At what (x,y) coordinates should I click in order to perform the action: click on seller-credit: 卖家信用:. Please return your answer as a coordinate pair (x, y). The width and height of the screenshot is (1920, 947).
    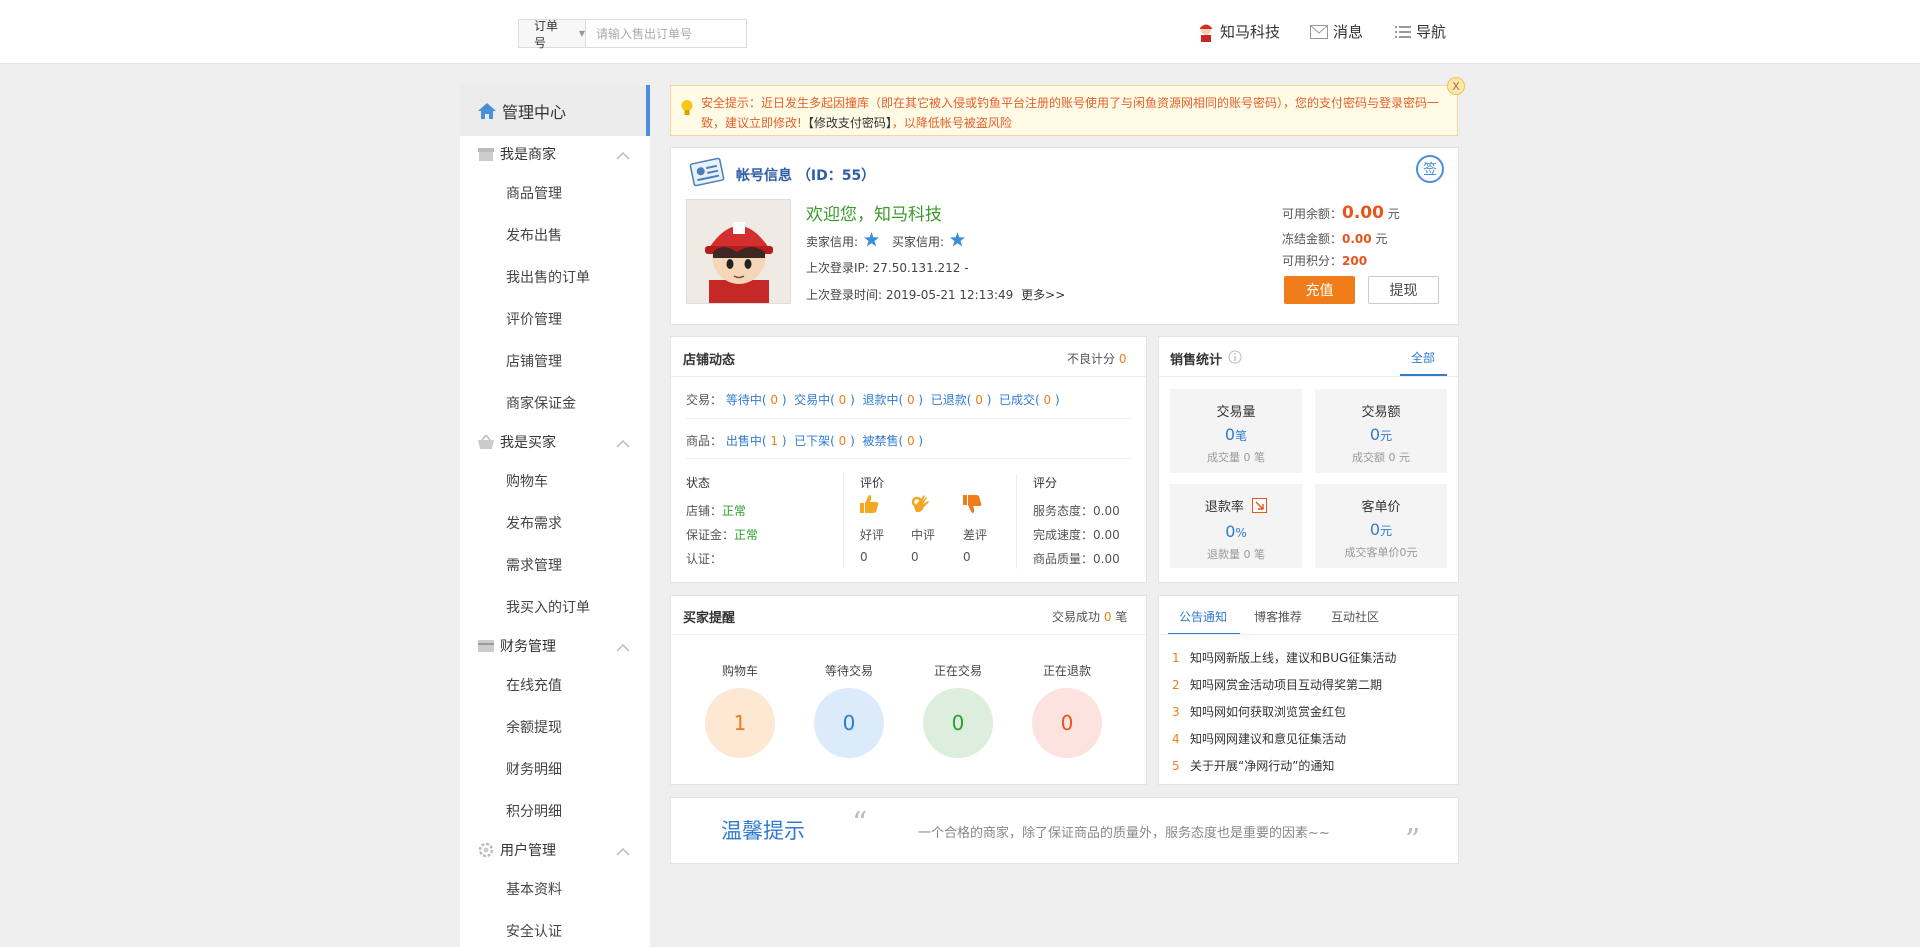
    Looking at the image, I should click on (843, 241).